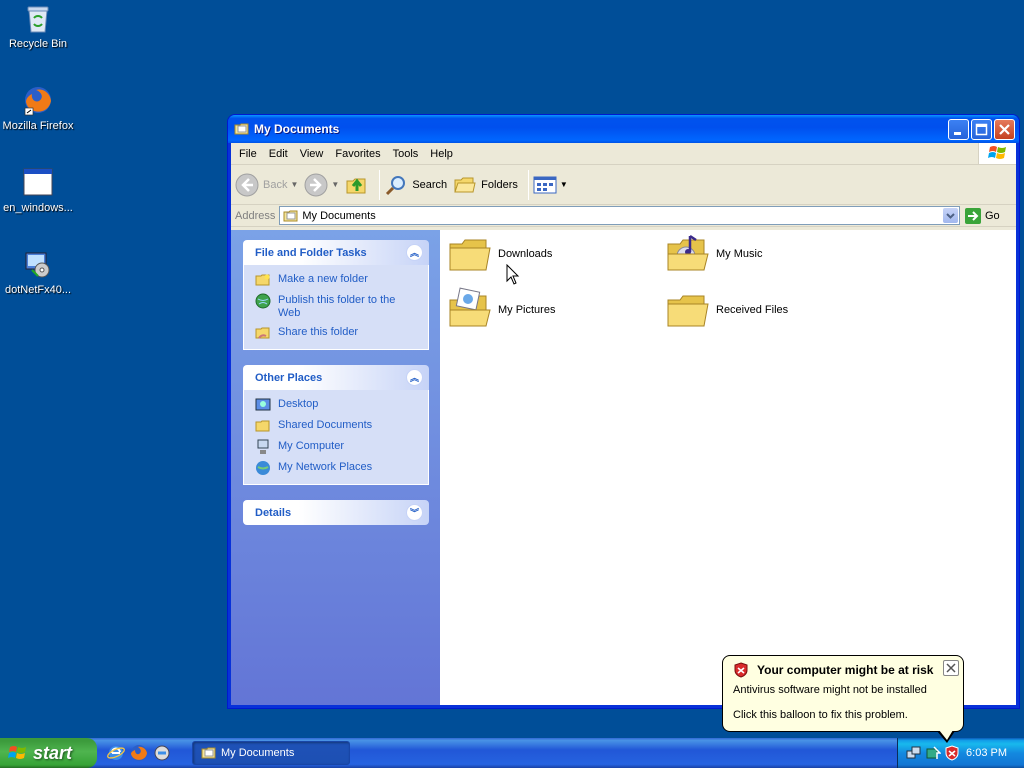  What do you see at coordinates (752, 310) in the screenshot?
I see `file-label: Received Files` at bounding box center [752, 310].